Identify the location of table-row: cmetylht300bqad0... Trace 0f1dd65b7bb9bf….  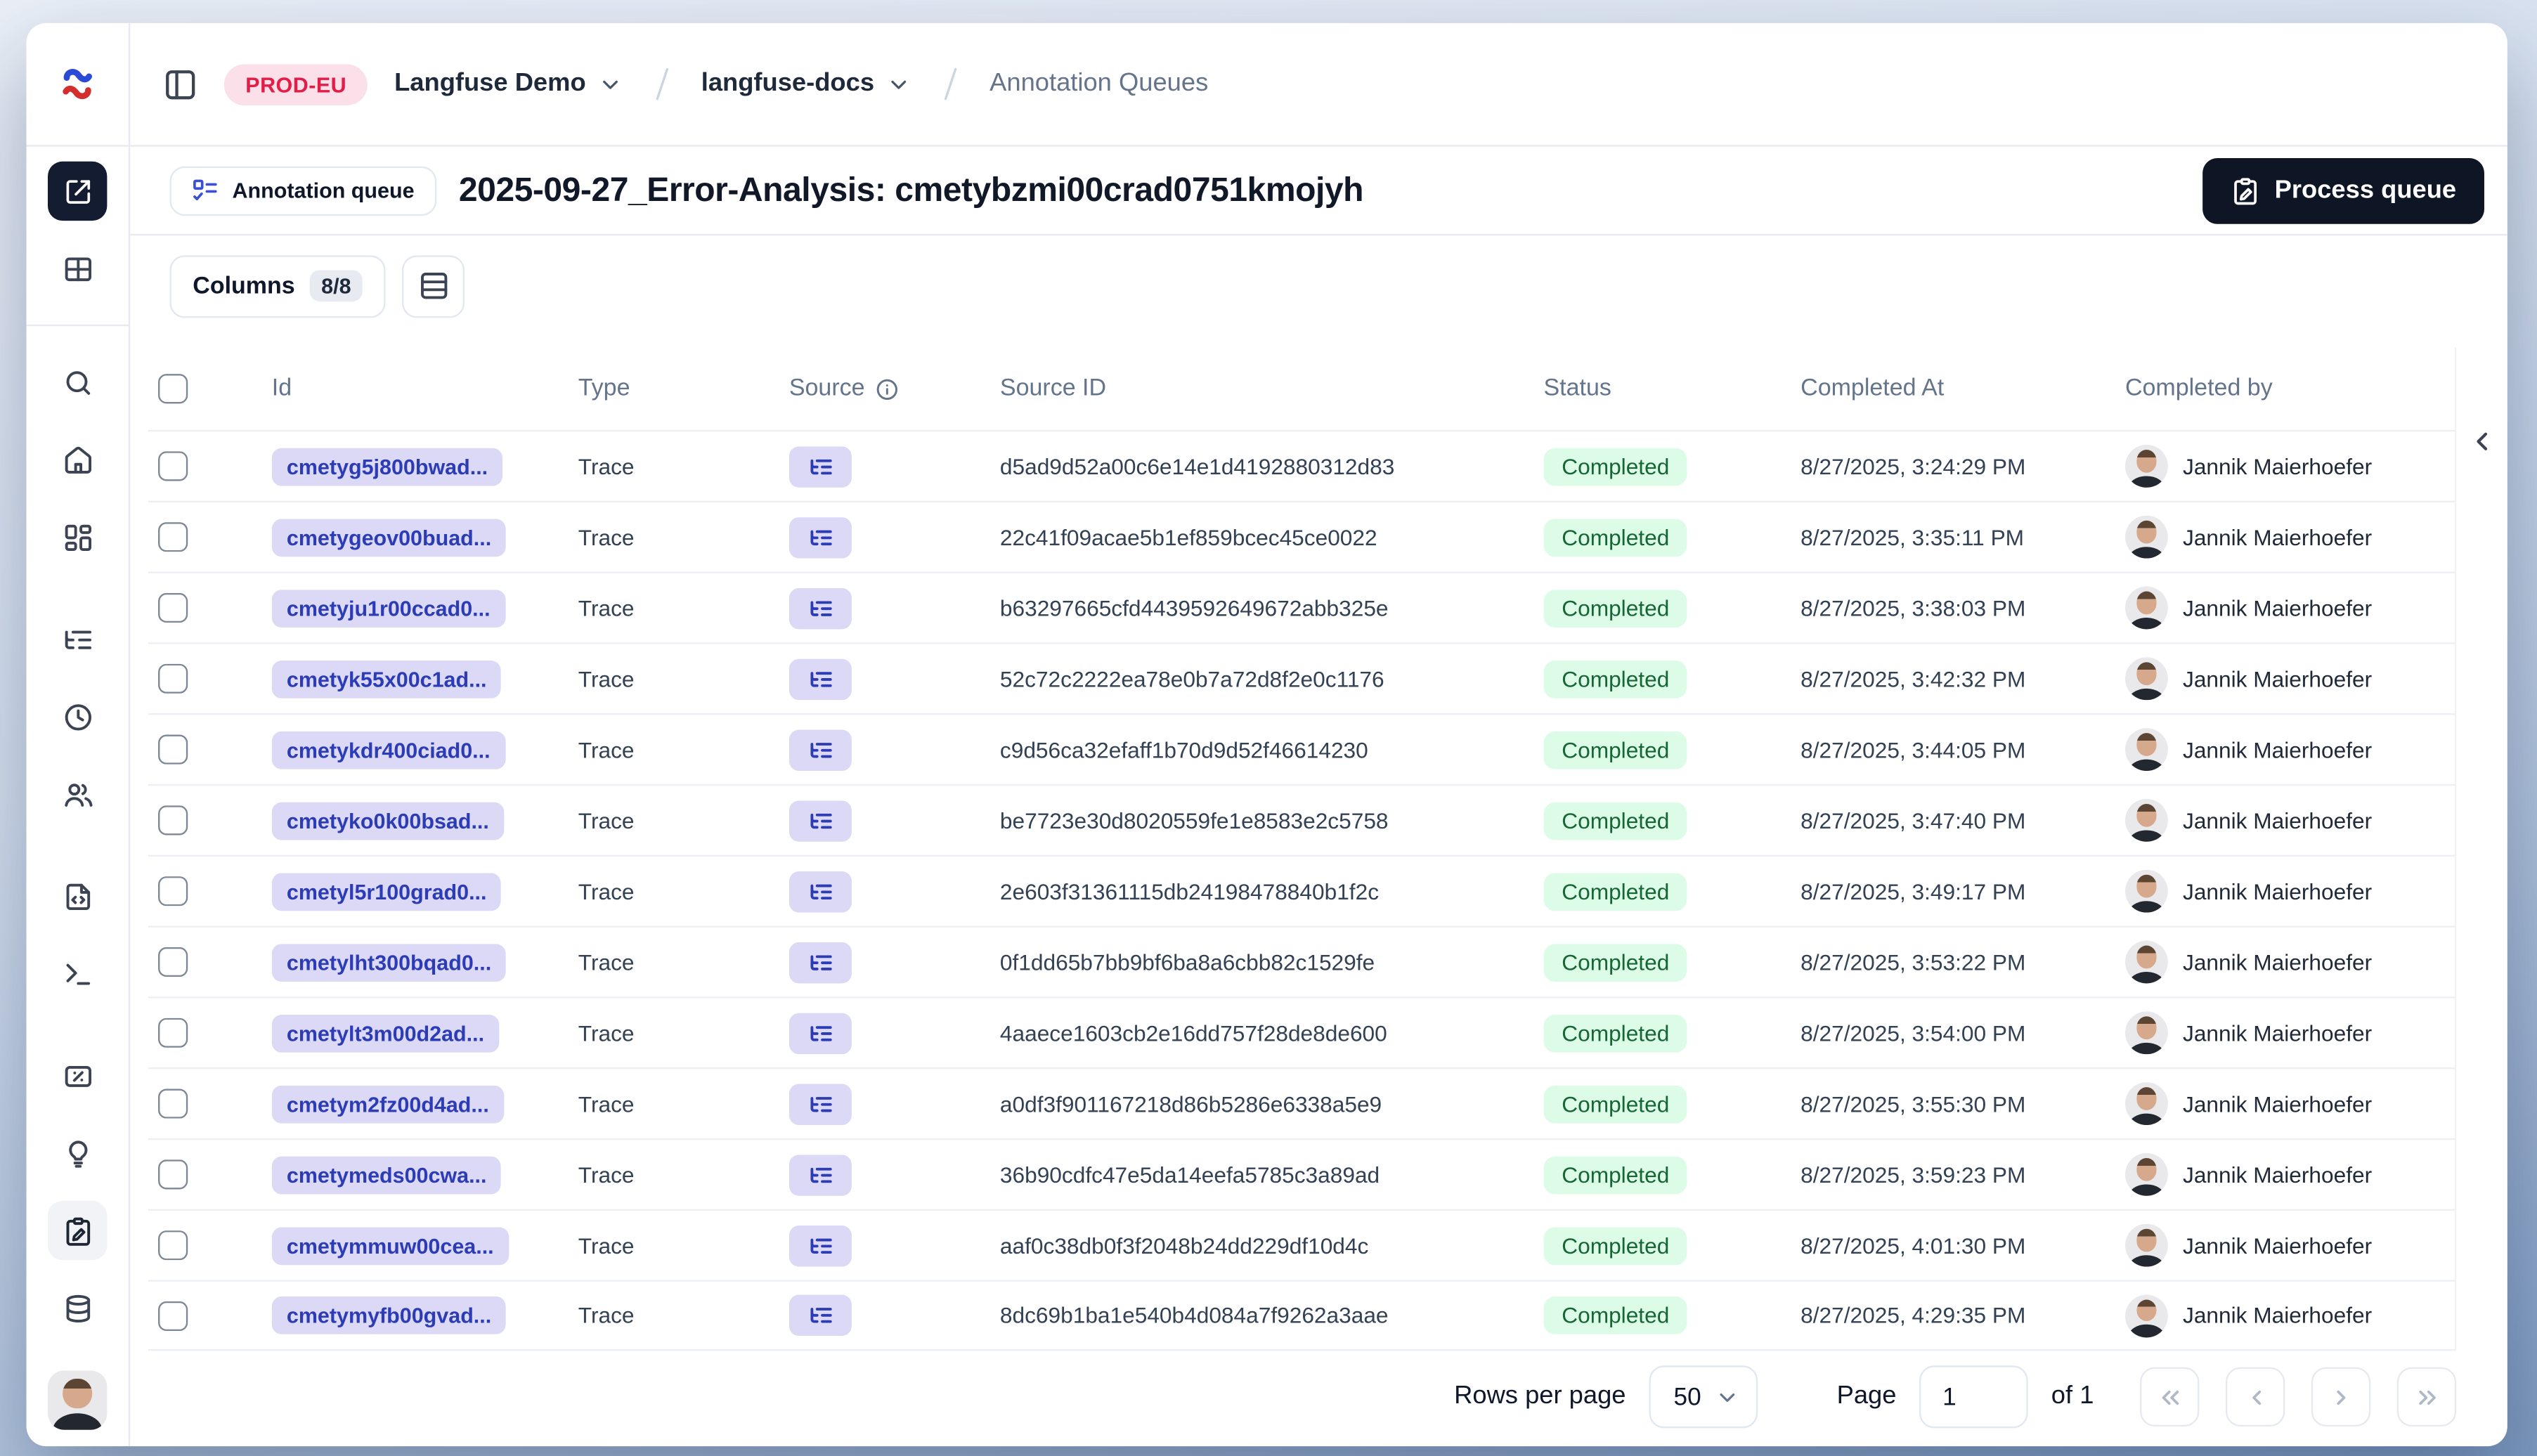
(1302, 961).